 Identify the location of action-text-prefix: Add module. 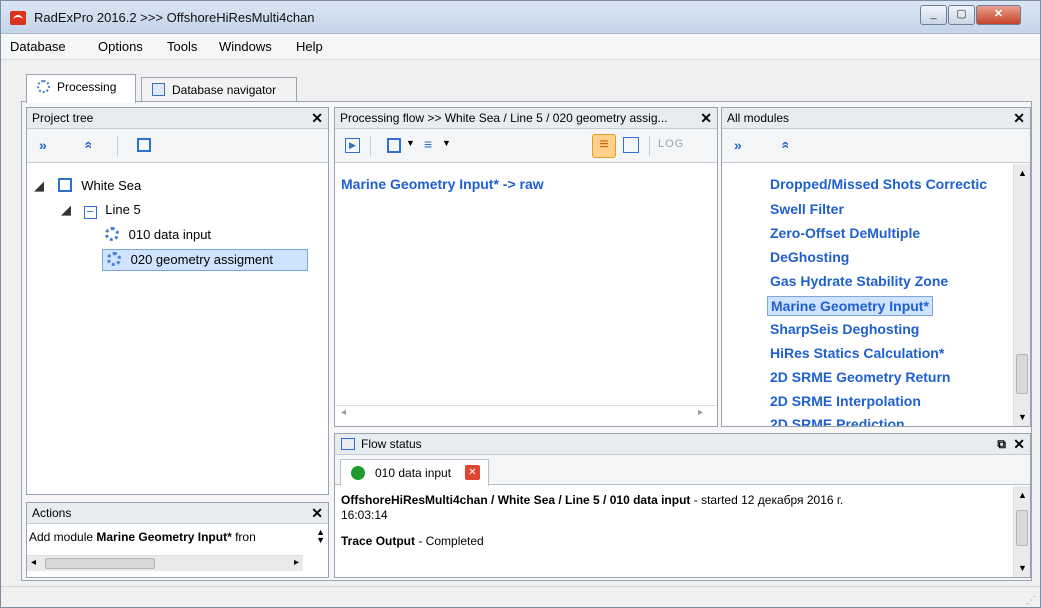
(63, 537).